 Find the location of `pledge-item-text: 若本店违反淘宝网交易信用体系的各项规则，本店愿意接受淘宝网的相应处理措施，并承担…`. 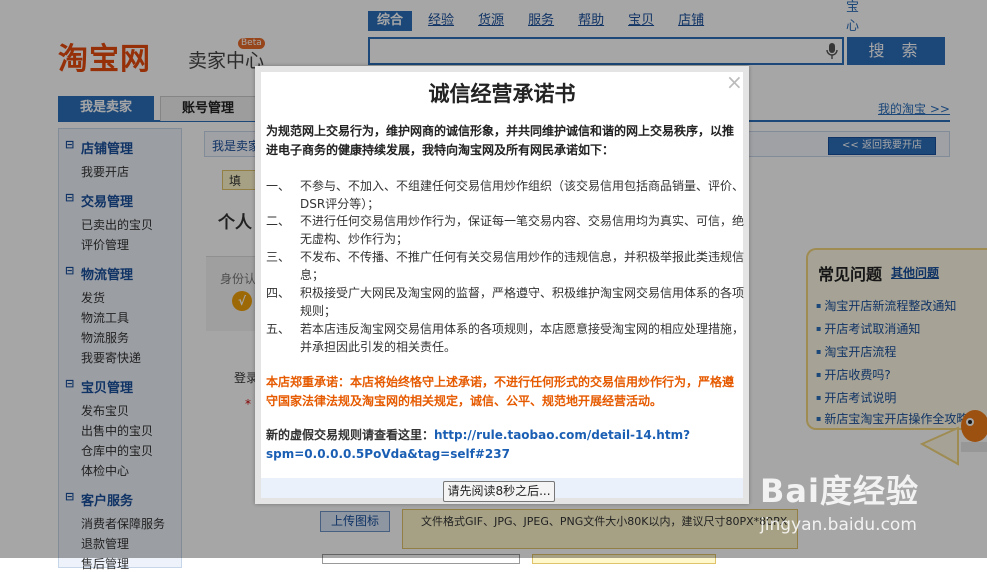

pledge-item-text: 若本店违反淘宝网交易信用体系的各项规则，本店愿意接受淘宝网的相应处理措施，并承担… is located at coordinates (522, 338).